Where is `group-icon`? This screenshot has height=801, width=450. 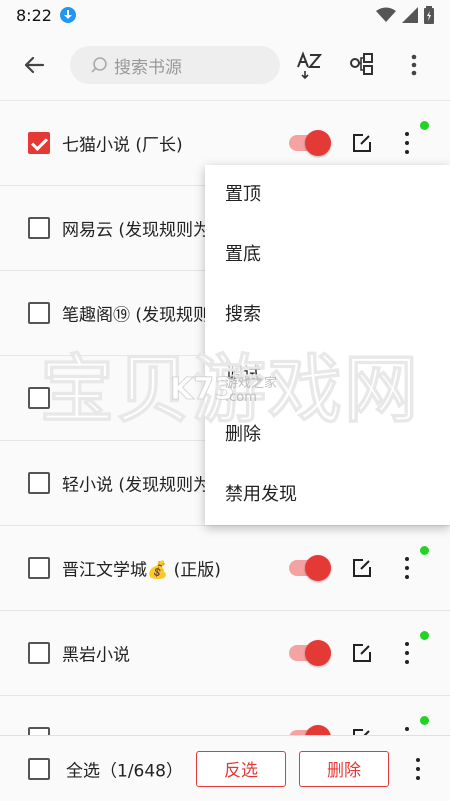 group-icon is located at coordinates (361, 64).